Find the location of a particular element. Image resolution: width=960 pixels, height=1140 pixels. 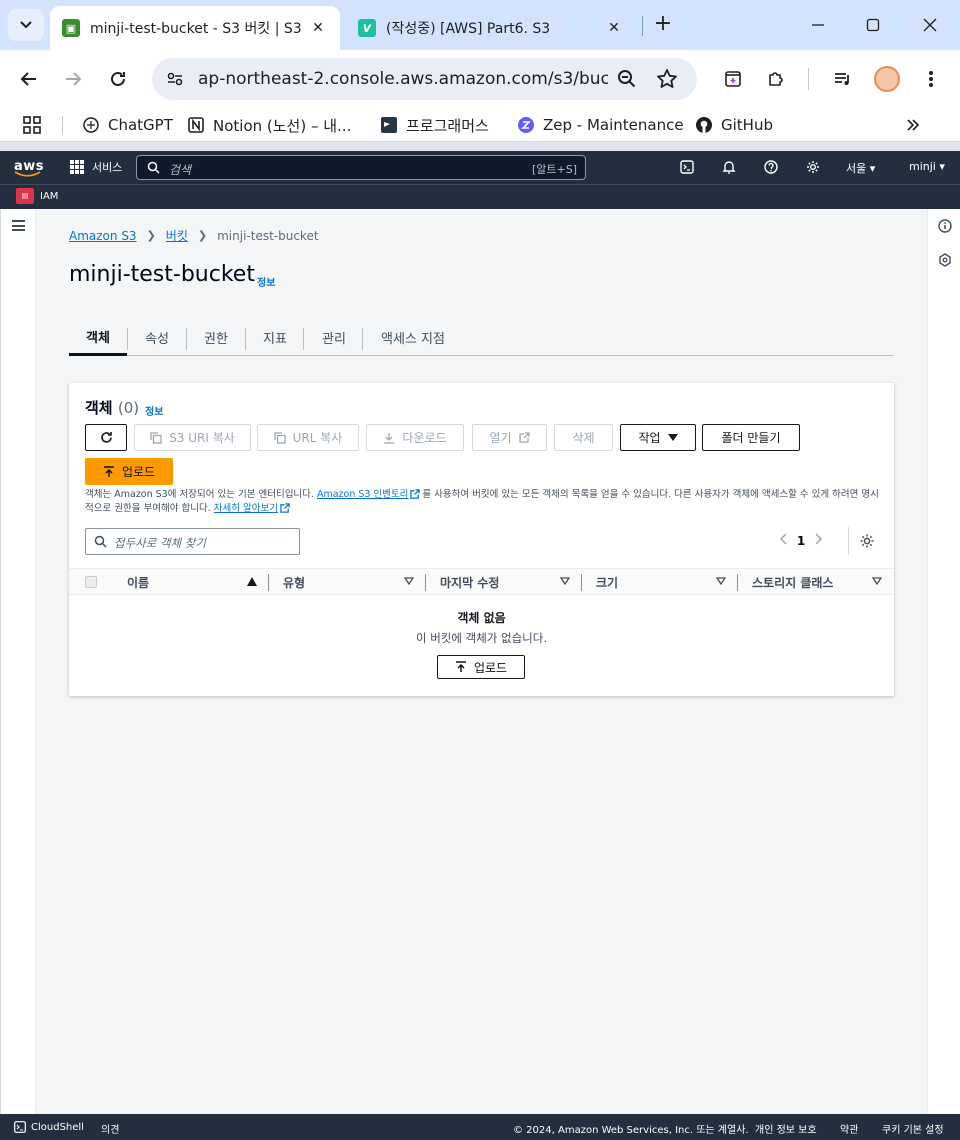

column-storage-class: 스토리지 클래스 is located at coordinates (792, 582).